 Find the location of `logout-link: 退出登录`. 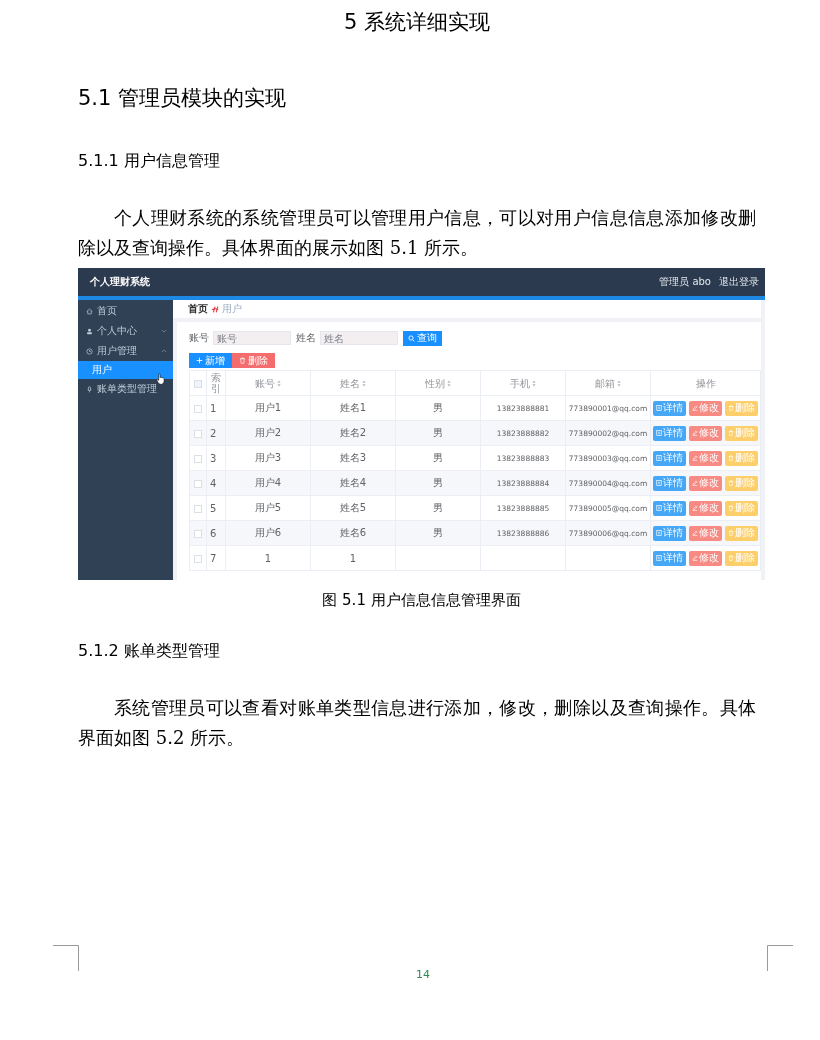

logout-link: 退出登录 is located at coordinates (739, 282).